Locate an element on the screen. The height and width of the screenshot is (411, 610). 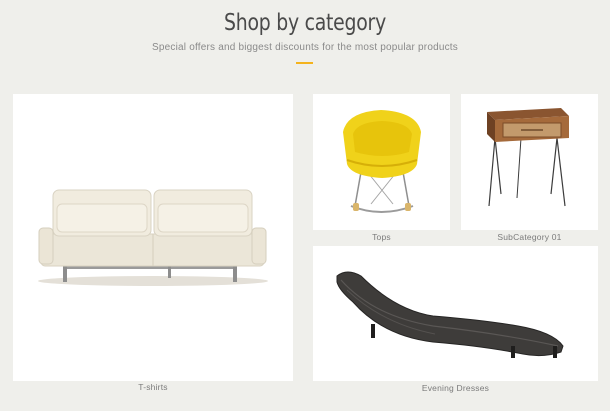
category-card-tops: Tops is located at coordinates (381, 168).